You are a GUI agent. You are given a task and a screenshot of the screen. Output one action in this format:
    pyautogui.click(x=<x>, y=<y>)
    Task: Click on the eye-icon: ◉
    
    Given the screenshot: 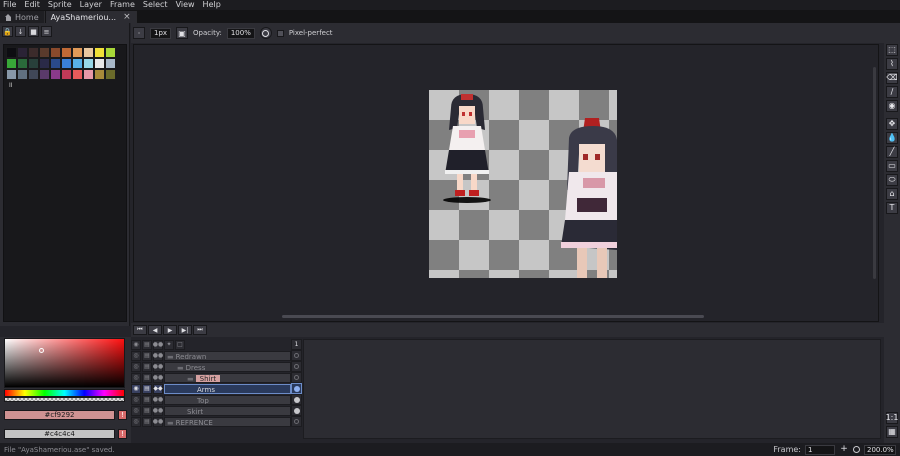 What is the action you would take?
    pyautogui.click(x=136, y=388)
    